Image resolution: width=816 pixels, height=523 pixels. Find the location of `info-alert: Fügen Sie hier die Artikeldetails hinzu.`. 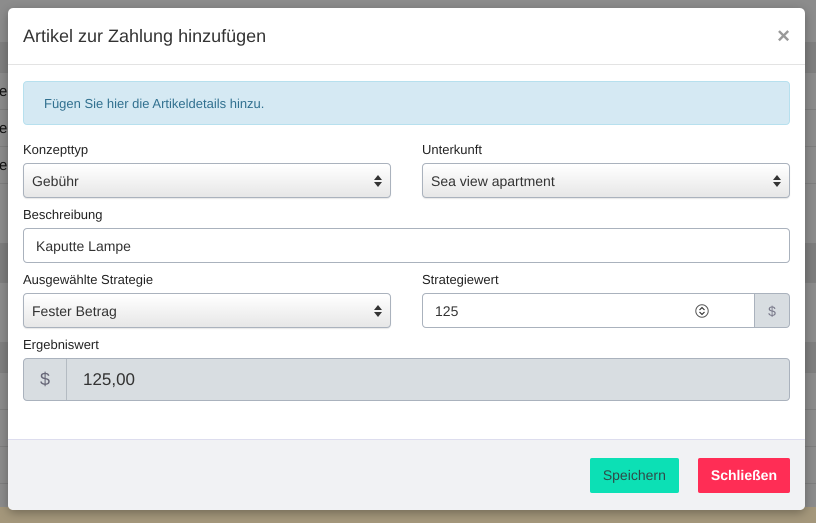

info-alert: Fügen Sie hier die Artikeldetails hinzu. is located at coordinates (406, 103).